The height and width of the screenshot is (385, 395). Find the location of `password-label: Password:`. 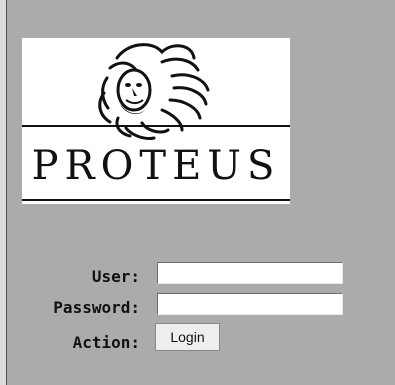

password-label: Password: is located at coordinates (96, 307).